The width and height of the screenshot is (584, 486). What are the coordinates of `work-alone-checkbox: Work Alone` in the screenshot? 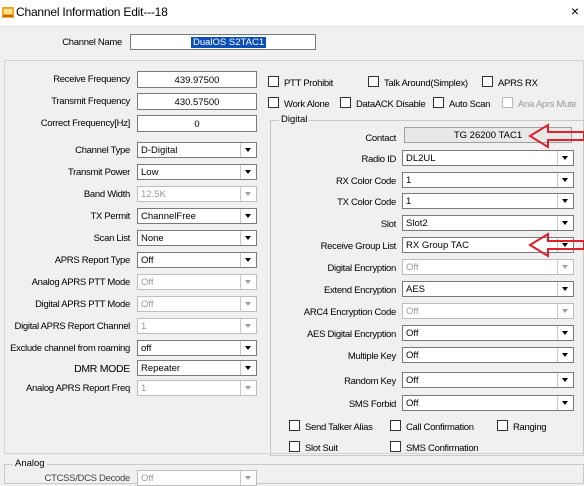 It's located at (299, 103).